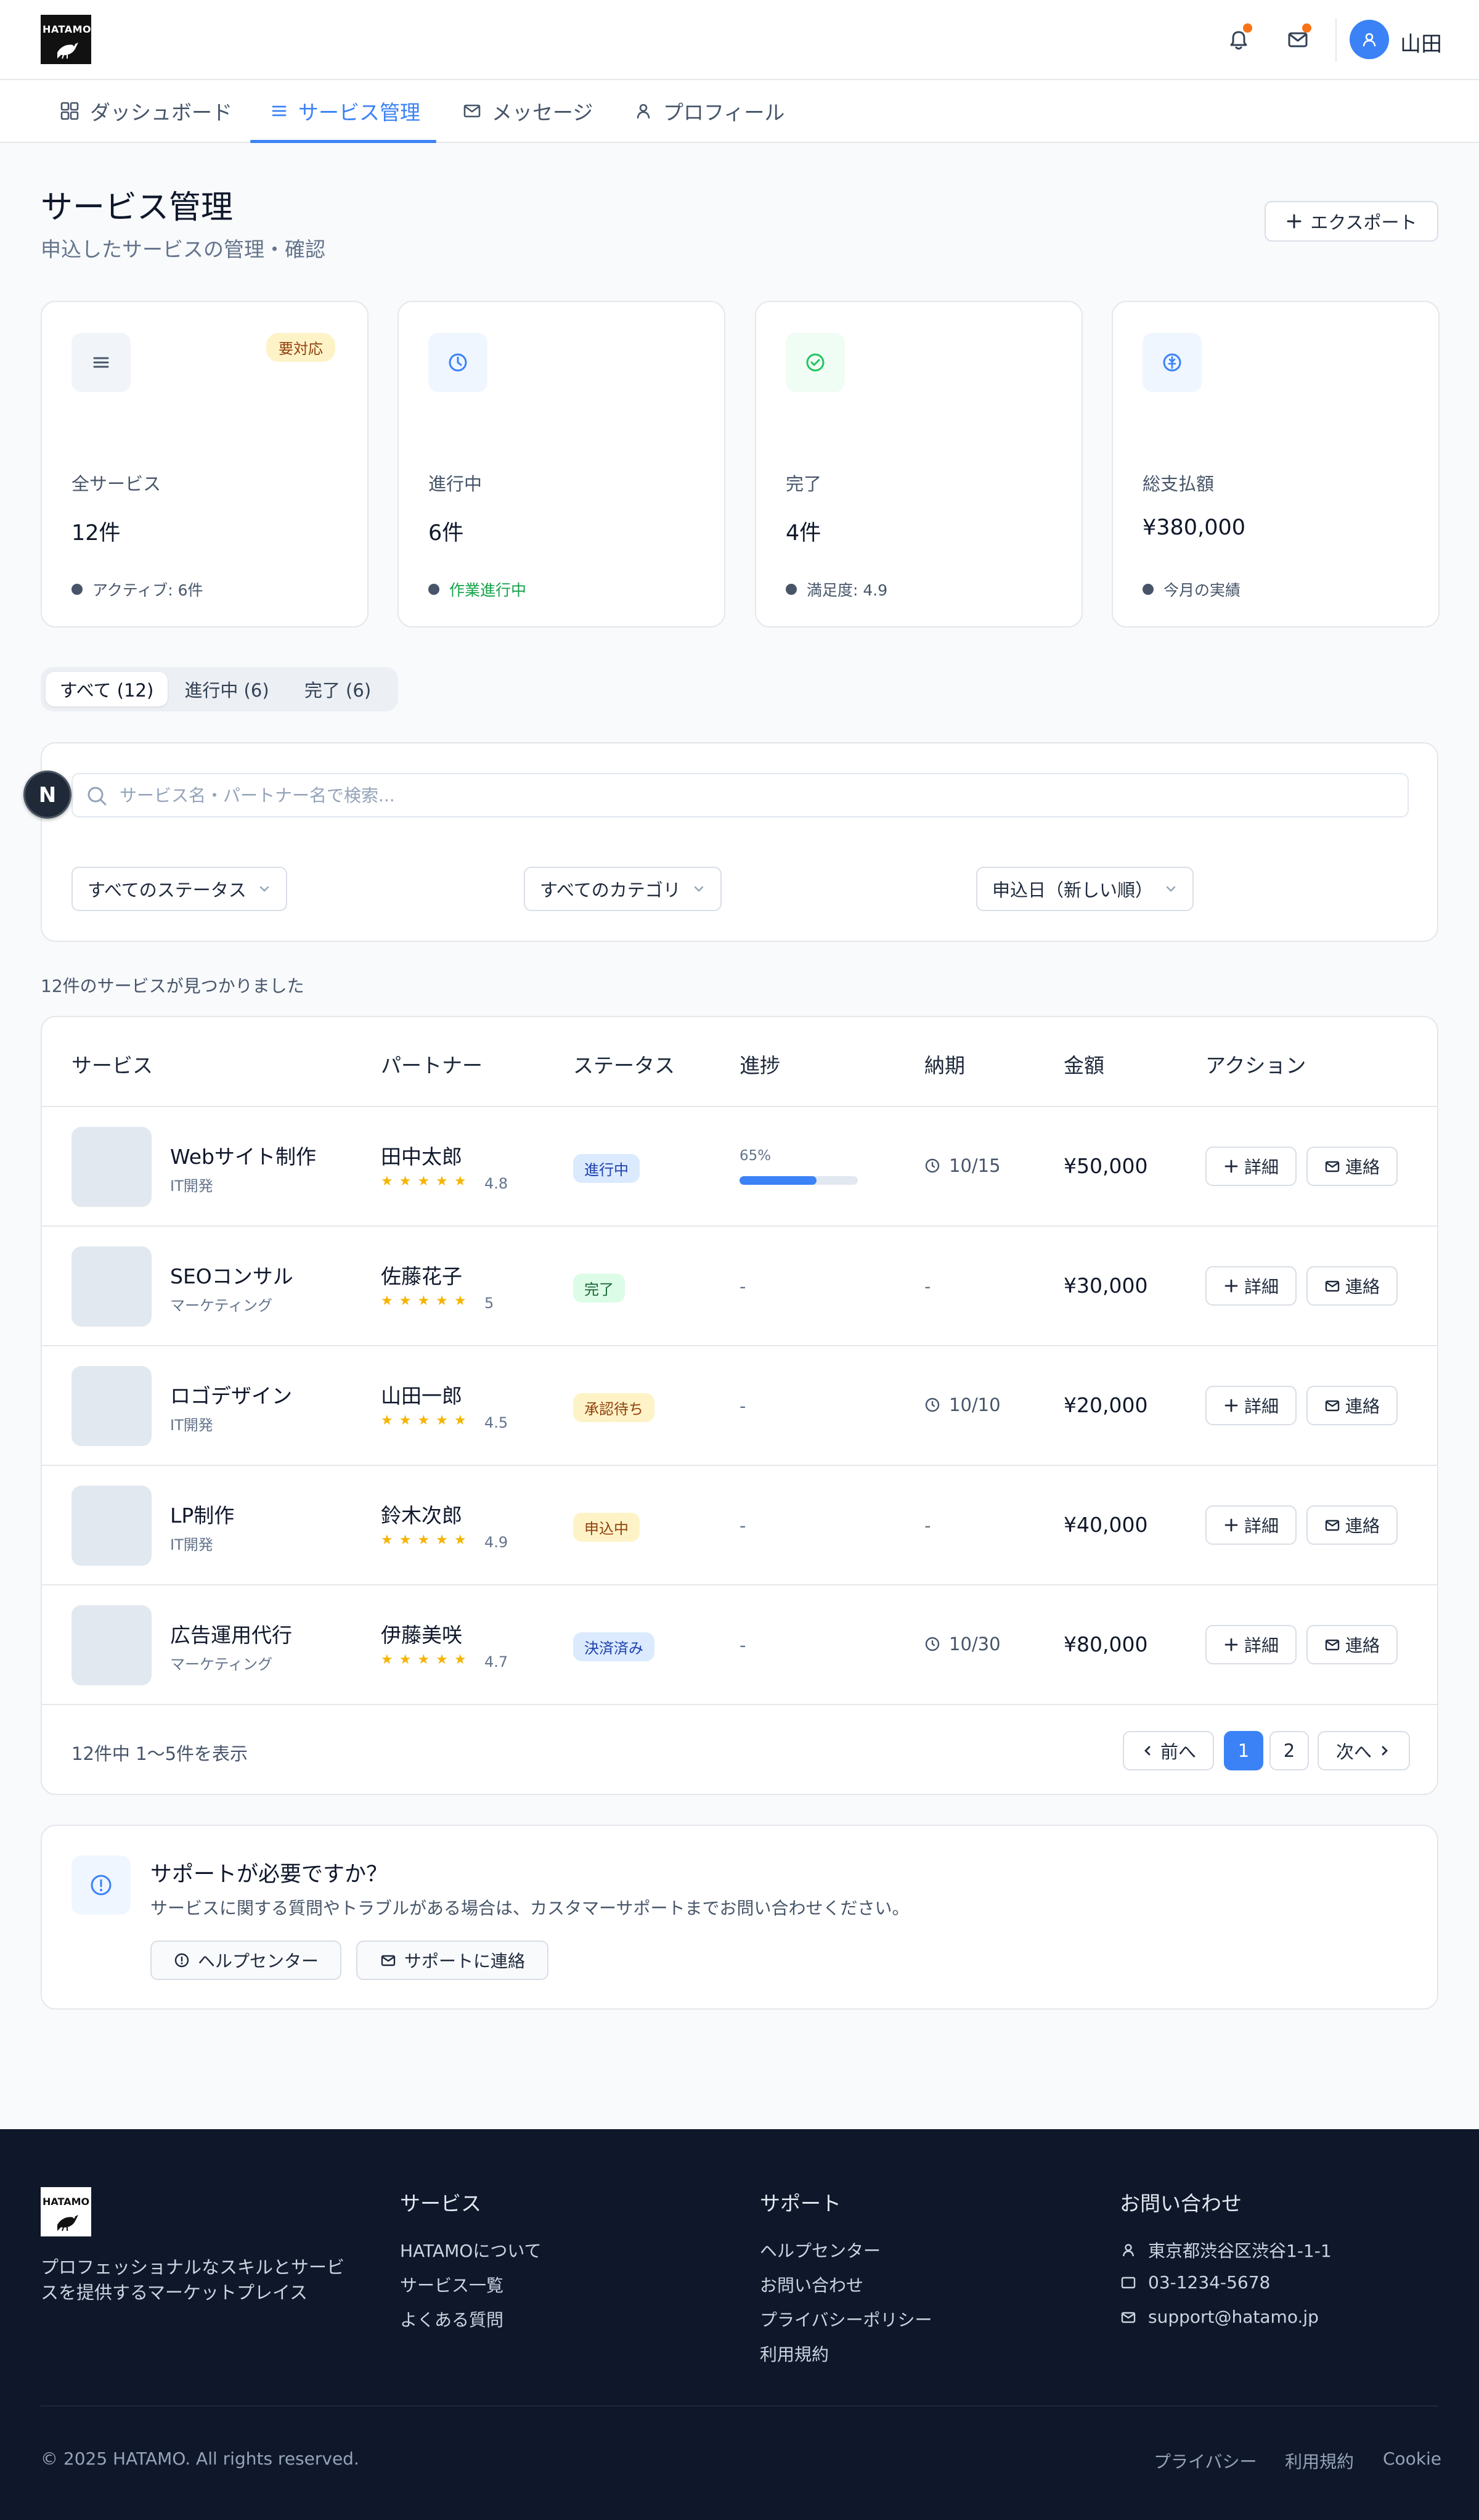 The height and width of the screenshot is (2520, 1479). I want to click on service-name: 広告運用代行, so click(231, 1633).